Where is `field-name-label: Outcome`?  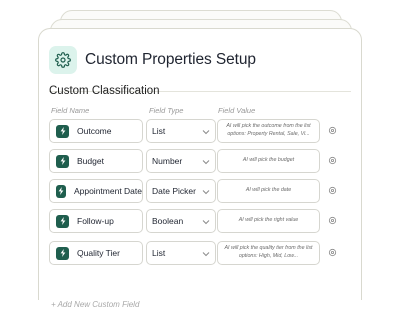
field-name-label: Outcome is located at coordinates (94, 131).